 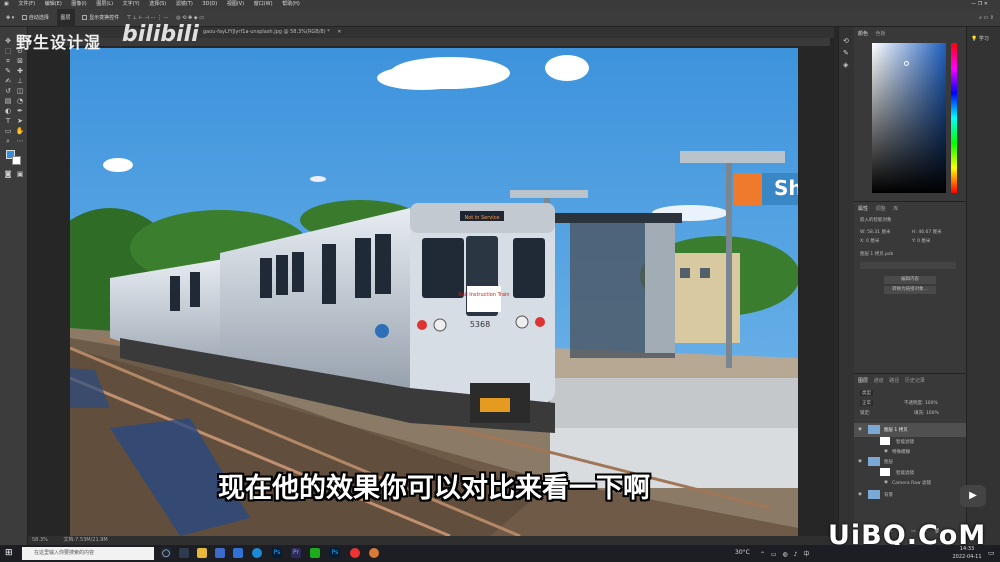 What do you see at coordinates (20, 121) in the screenshot?
I see `path-select-icon: ➤` at bounding box center [20, 121].